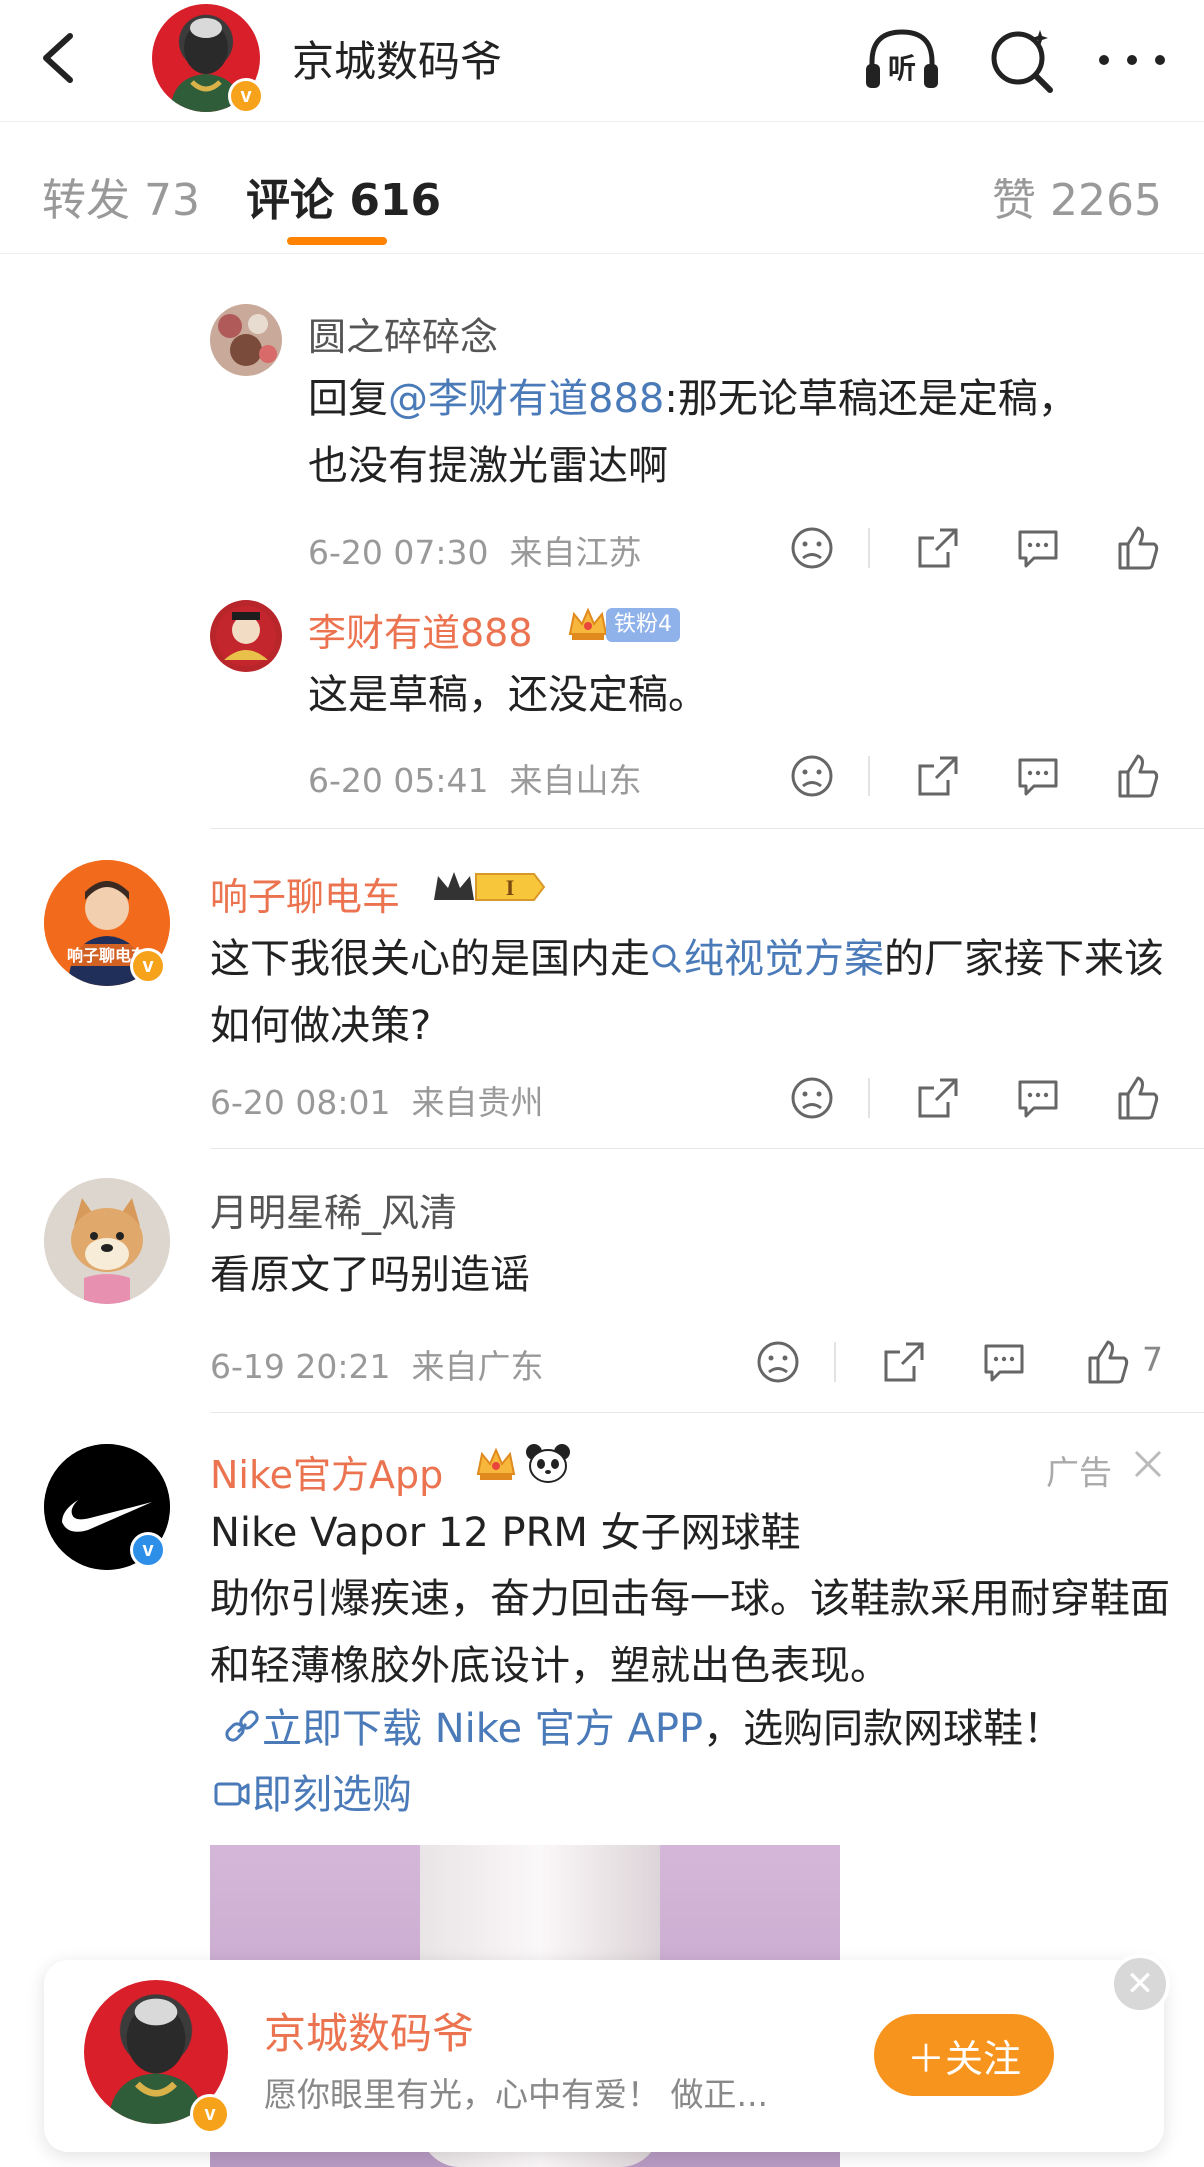  What do you see at coordinates (883, 1729) in the screenshot?
I see `ad-link-suffix: ，选购同款网球鞋！` at bounding box center [883, 1729].